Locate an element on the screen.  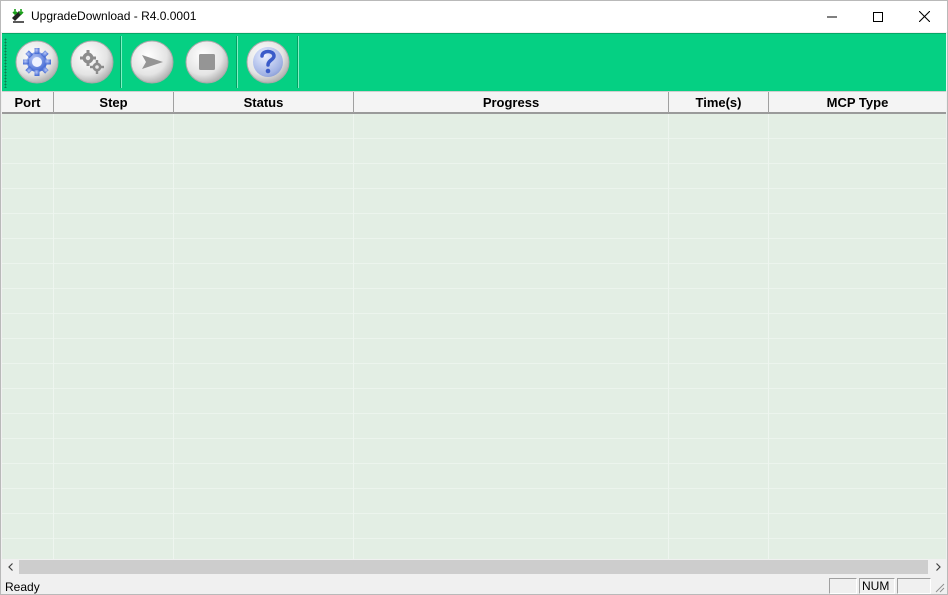
column-header-step: Step is located at coordinates (114, 102).